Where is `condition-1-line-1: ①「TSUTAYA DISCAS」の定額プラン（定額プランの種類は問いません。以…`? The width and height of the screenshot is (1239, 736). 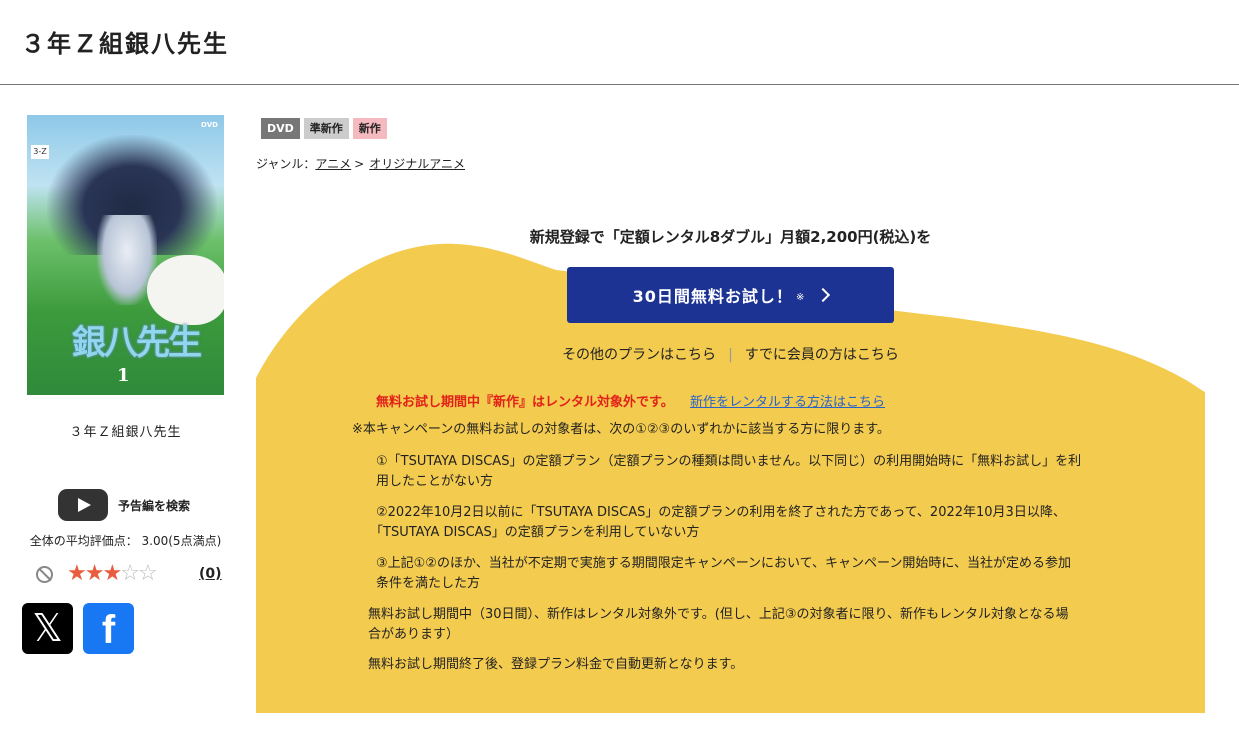
condition-1-line-1: ①「TSUTAYA DISCAS」の定額プラン（定額プランの種類は問いません。以… is located at coordinates (729, 461).